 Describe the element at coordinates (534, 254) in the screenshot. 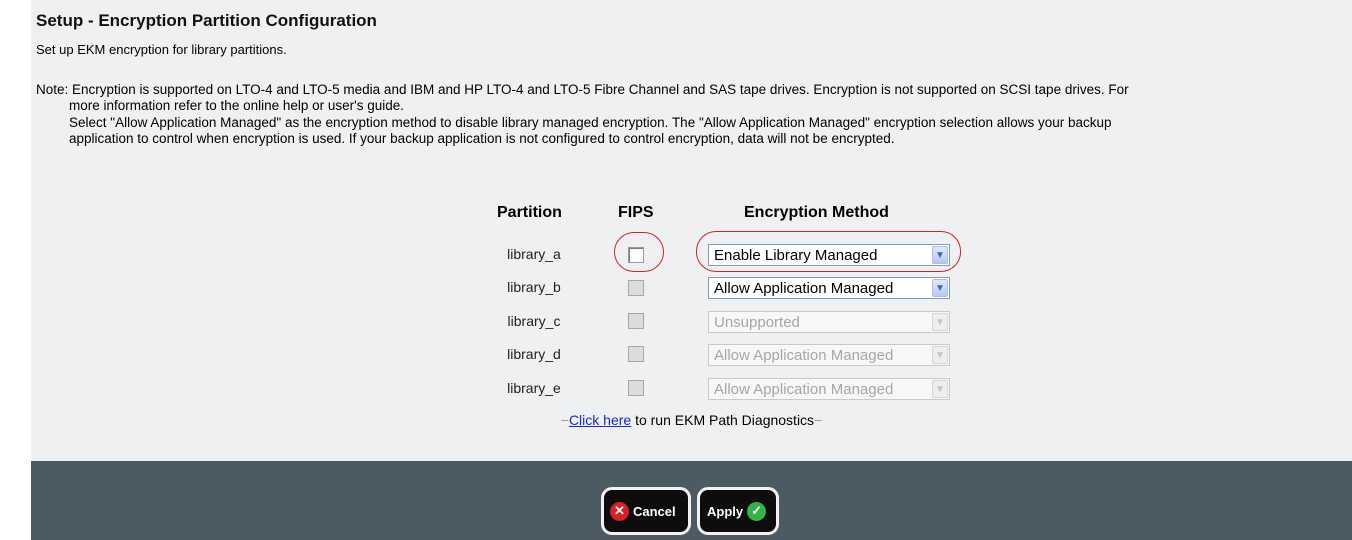

I see `partition-name-library-a: library_a` at that location.